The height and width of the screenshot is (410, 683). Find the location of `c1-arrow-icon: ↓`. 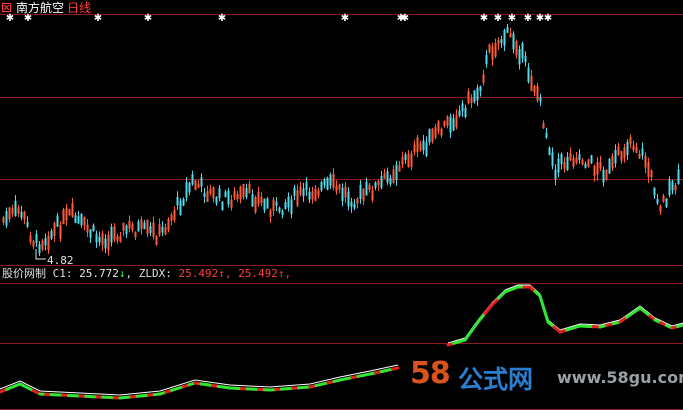

c1-arrow-icon: ↓ is located at coordinates (122, 273).